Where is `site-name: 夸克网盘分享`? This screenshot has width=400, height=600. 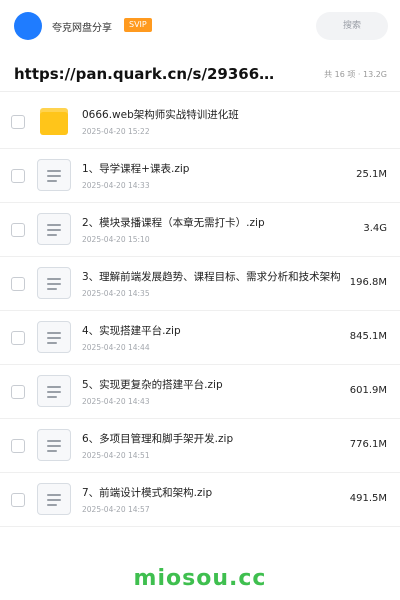 site-name: 夸克网盘分享 is located at coordinates (82, 28).